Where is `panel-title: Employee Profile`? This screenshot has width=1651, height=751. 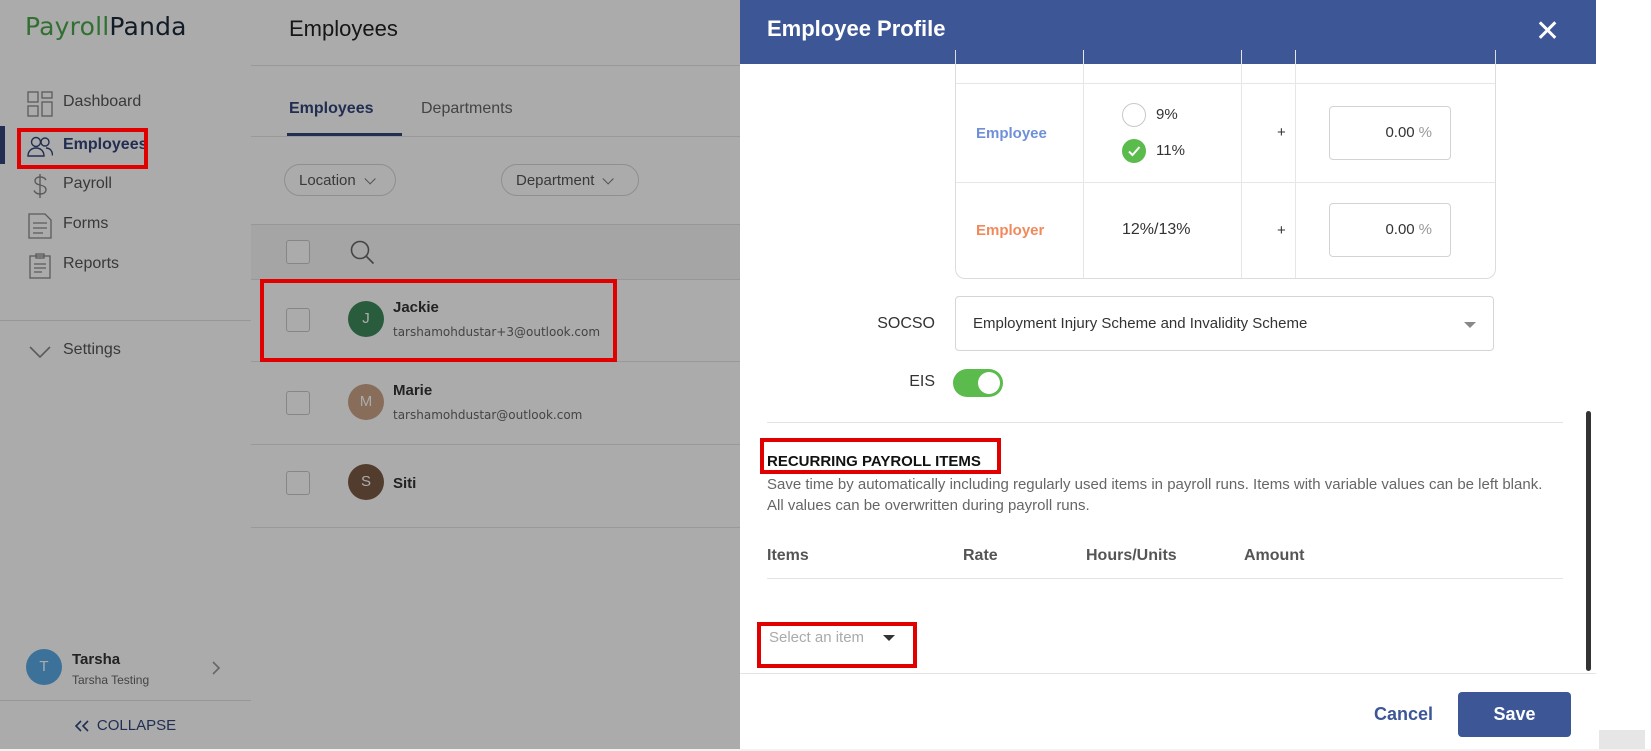 panel-title: Employee Profile is located at coordinates (856, 28).